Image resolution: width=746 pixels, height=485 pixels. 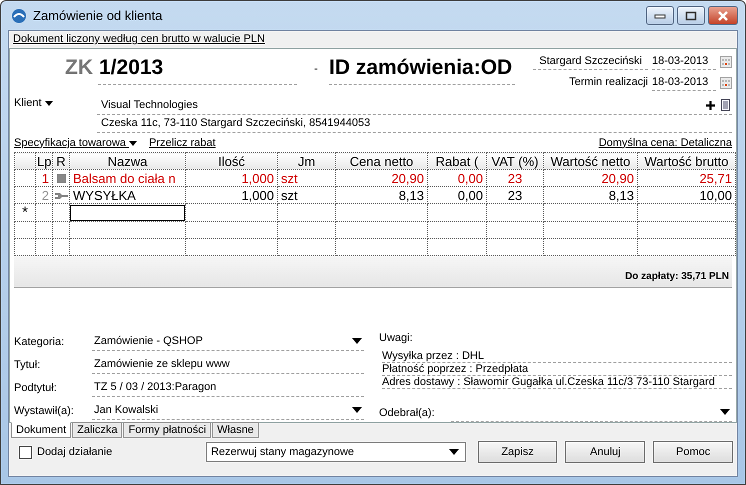 What do you see at coordinates (518, 452) in the screenshot?
I see `footer-button: Zapisz` at bounding box center [518, 452].